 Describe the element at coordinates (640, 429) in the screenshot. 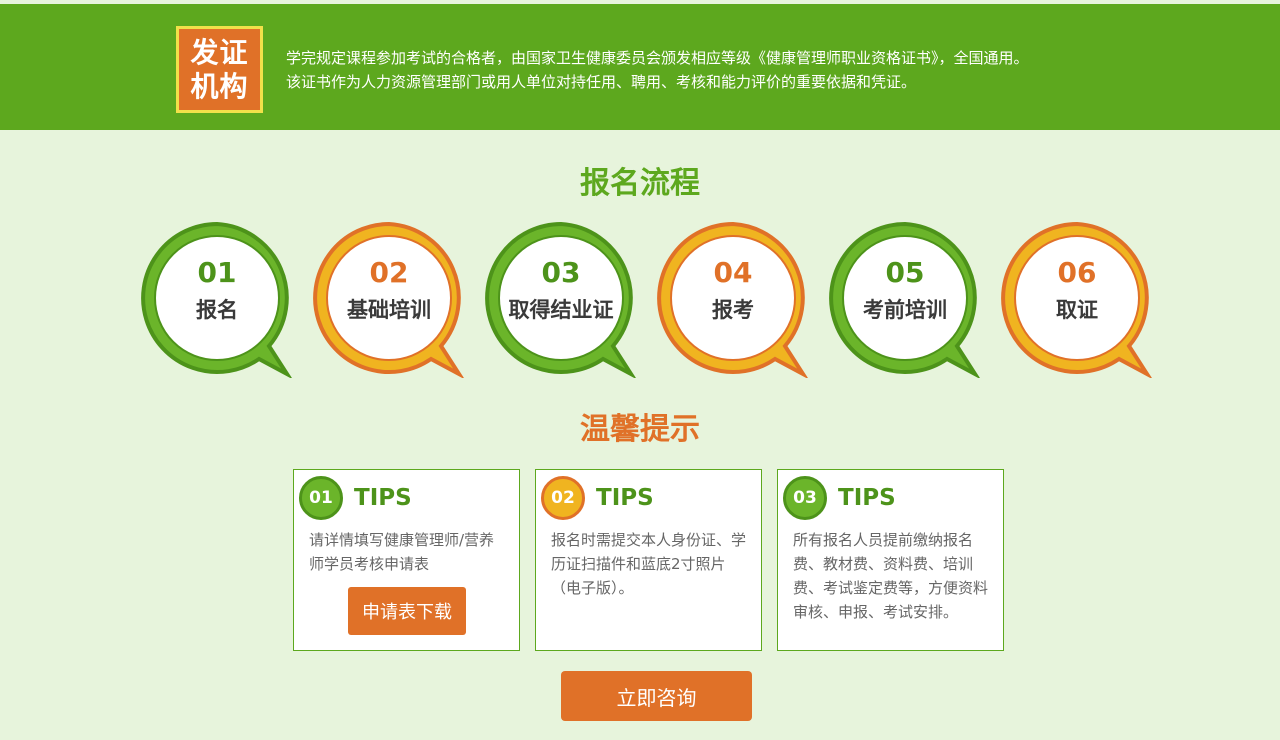

I see `tips-title: 温馨提示` at that location.